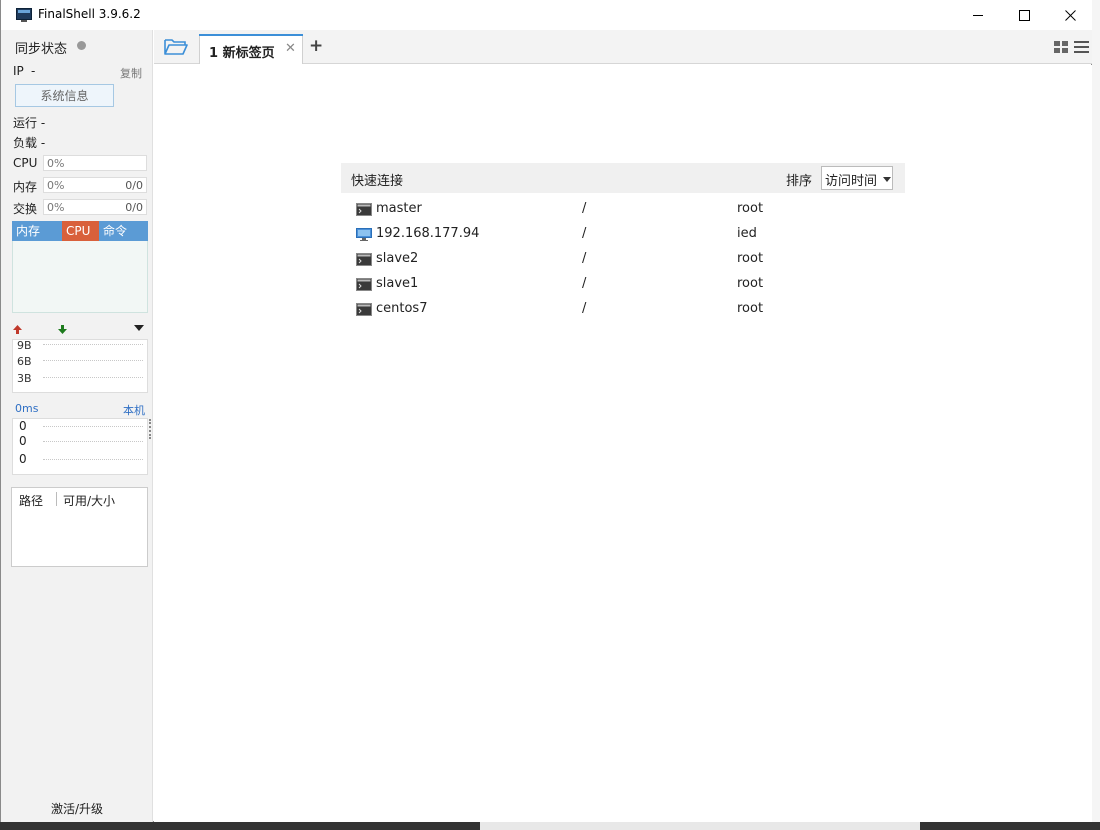 The width and height of the screenshot is (1100, 830). What do you see at coordinates (624, 235) in the screenshot?
I see `connection-row: 192.168.177.94 / ied` at bounding box center [624, 235].